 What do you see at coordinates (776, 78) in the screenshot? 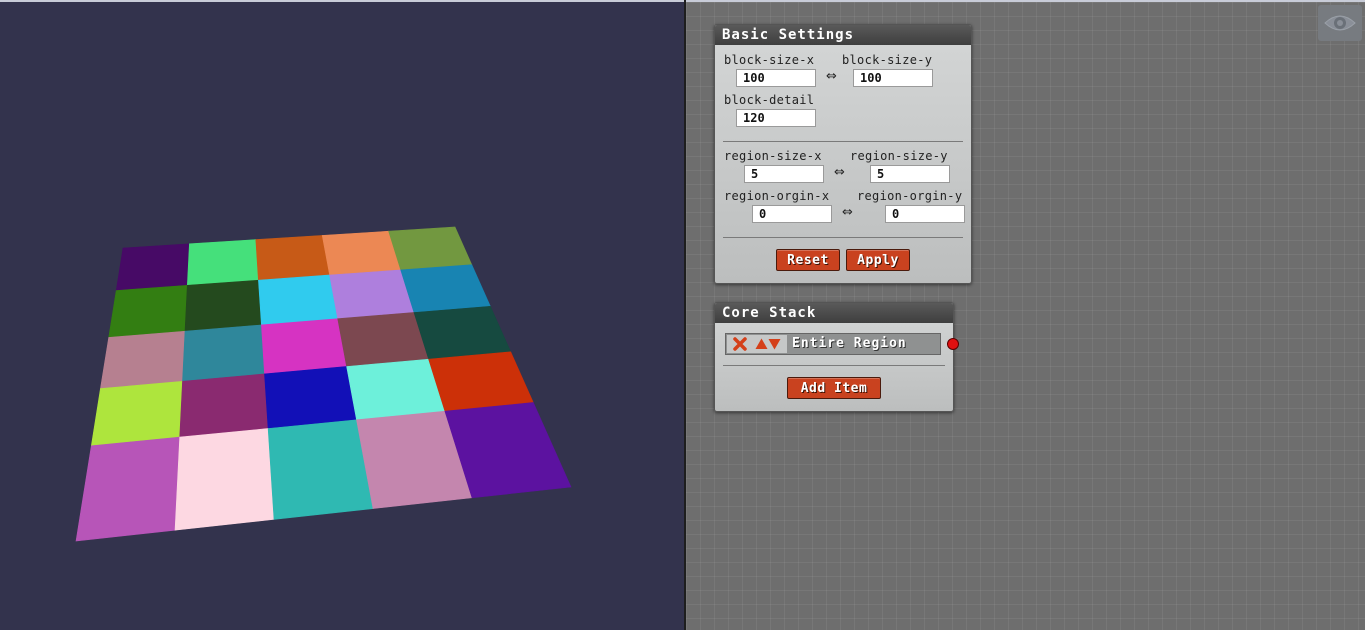
I see `block-size-x-input` at bounding box center [776, 78].